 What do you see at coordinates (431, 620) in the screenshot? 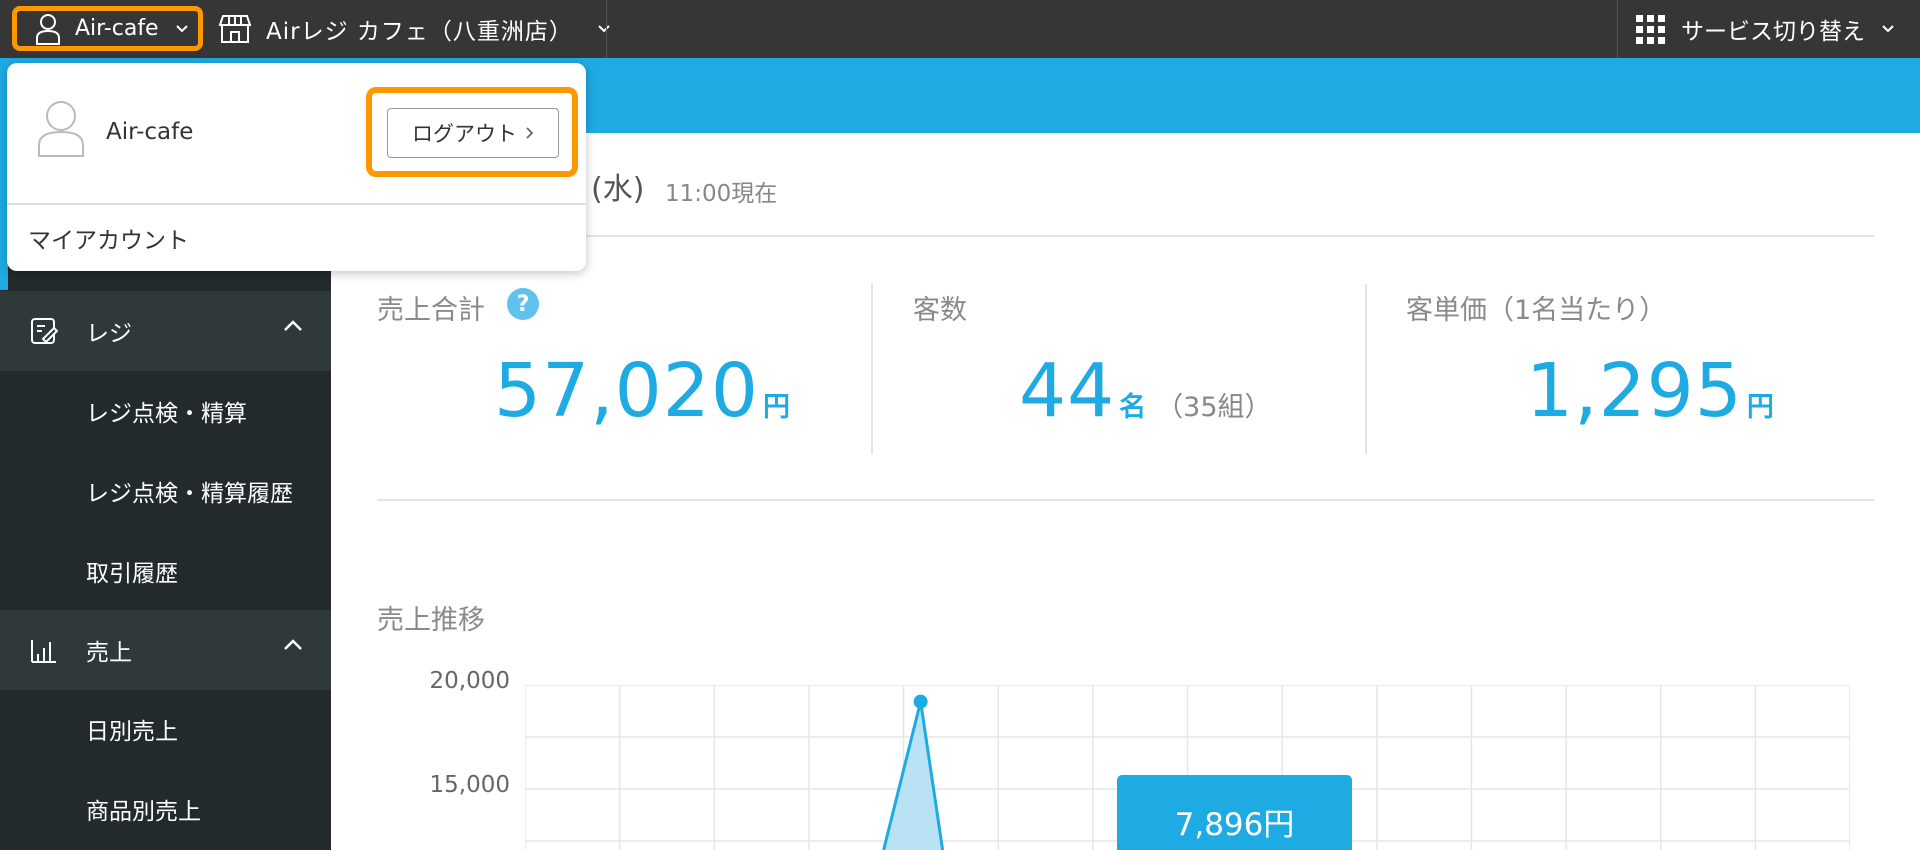
I see `sales-trend-title: 売上推移` at bounding box center [431, 620].